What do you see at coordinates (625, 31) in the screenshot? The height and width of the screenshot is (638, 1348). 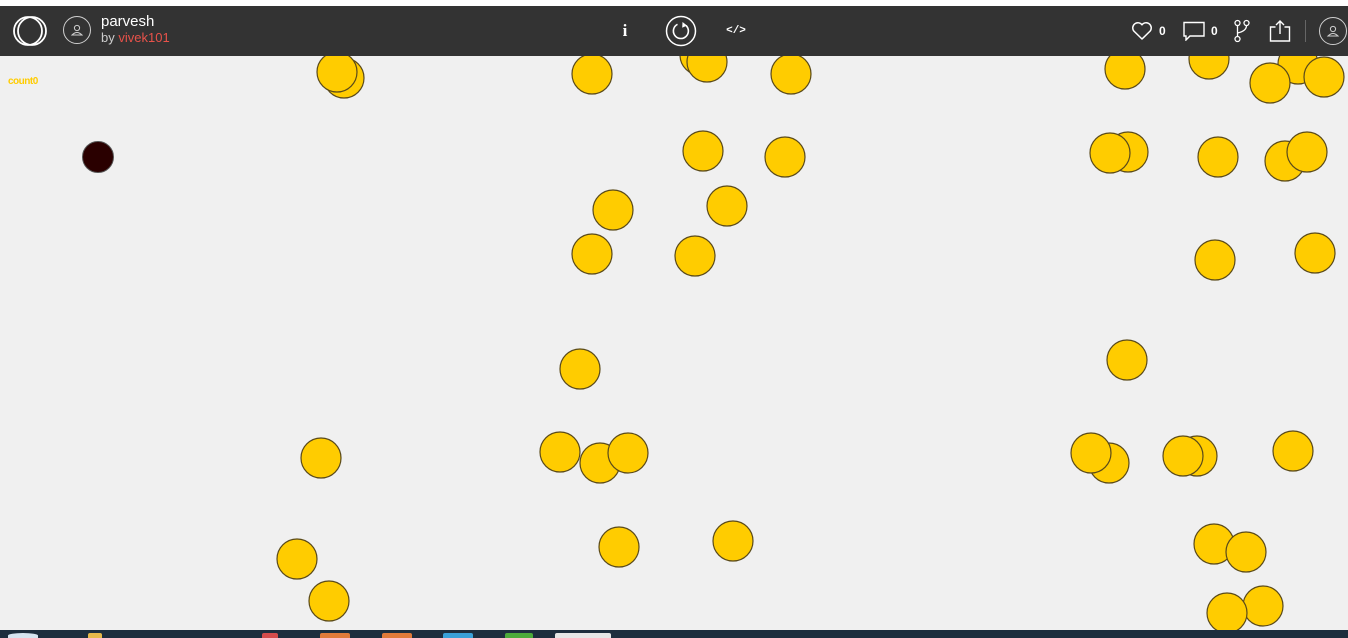 I see `info-button: i` at bounding box center [625, 31].